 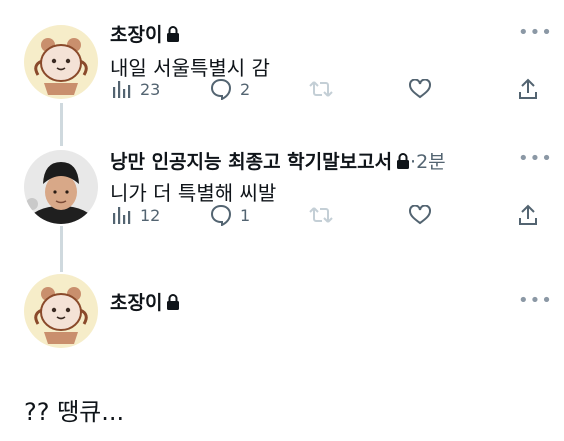 I want to click on reply-button: 2, so click(x=230, y=89).